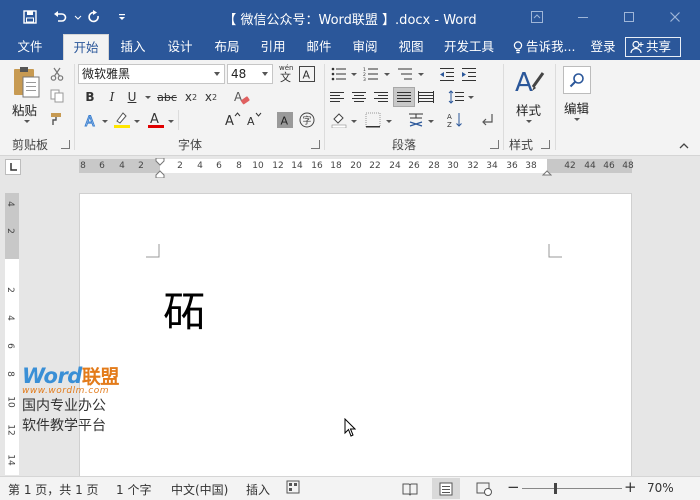 The height and width of the screenshot is (500, 700). Describe the element at coordinates (258, 489) in the screenshot. I see `insert-mode: 插入` at that location.